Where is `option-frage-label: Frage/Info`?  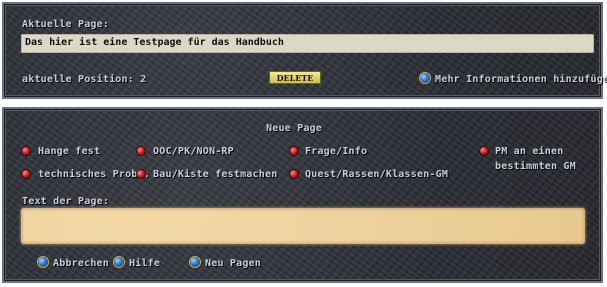 option-frage-label: Frage/Info is located at coordinates (336, 151).